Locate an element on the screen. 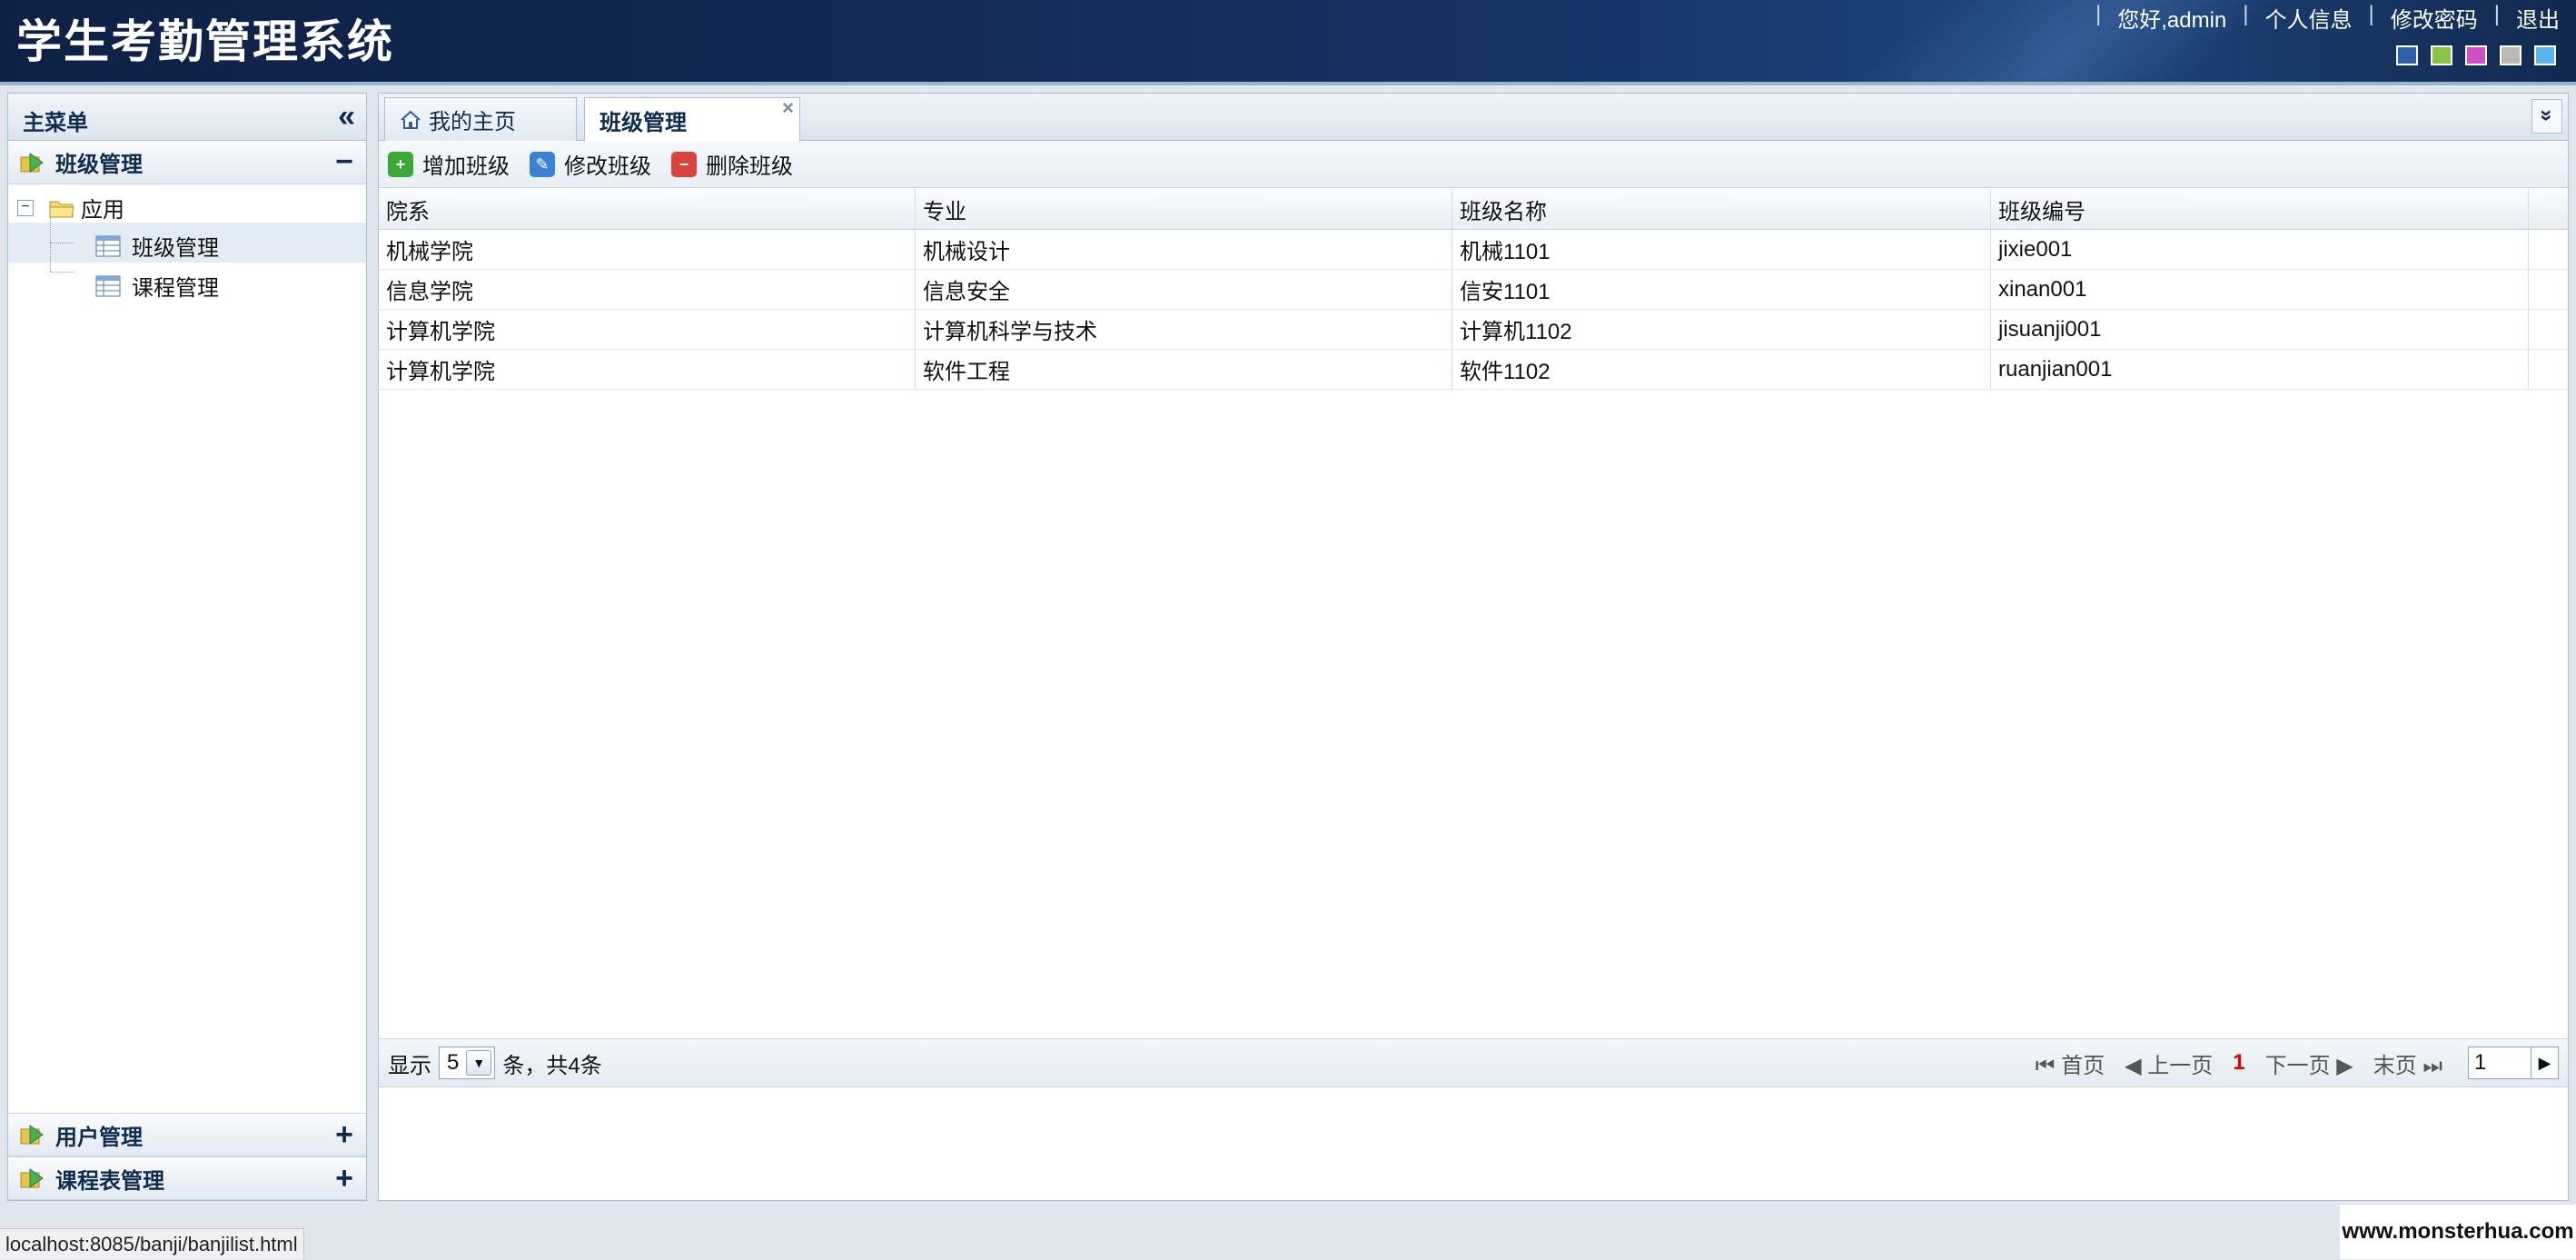  prev-page-button: ◀ 上一页 is located at coordinates (2169, 1063).